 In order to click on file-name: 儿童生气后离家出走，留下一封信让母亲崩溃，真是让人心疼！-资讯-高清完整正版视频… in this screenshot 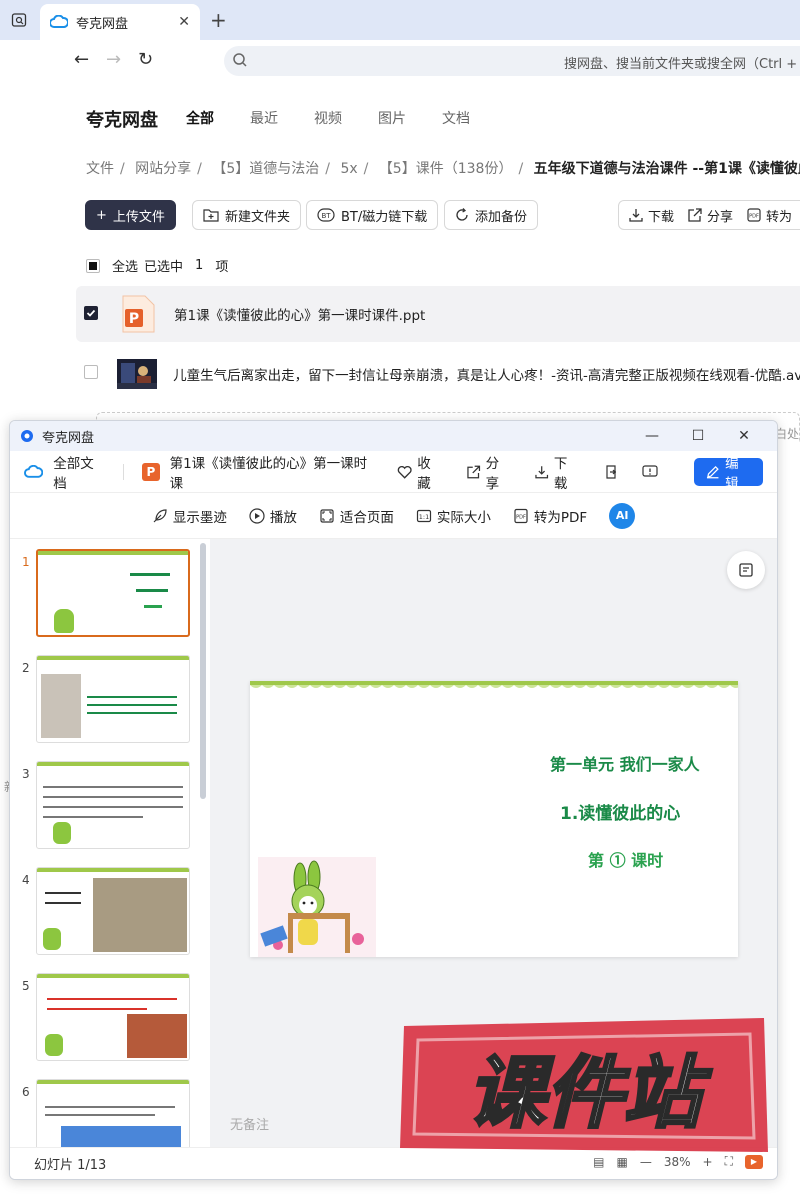, I will do `click(486, 374)`.